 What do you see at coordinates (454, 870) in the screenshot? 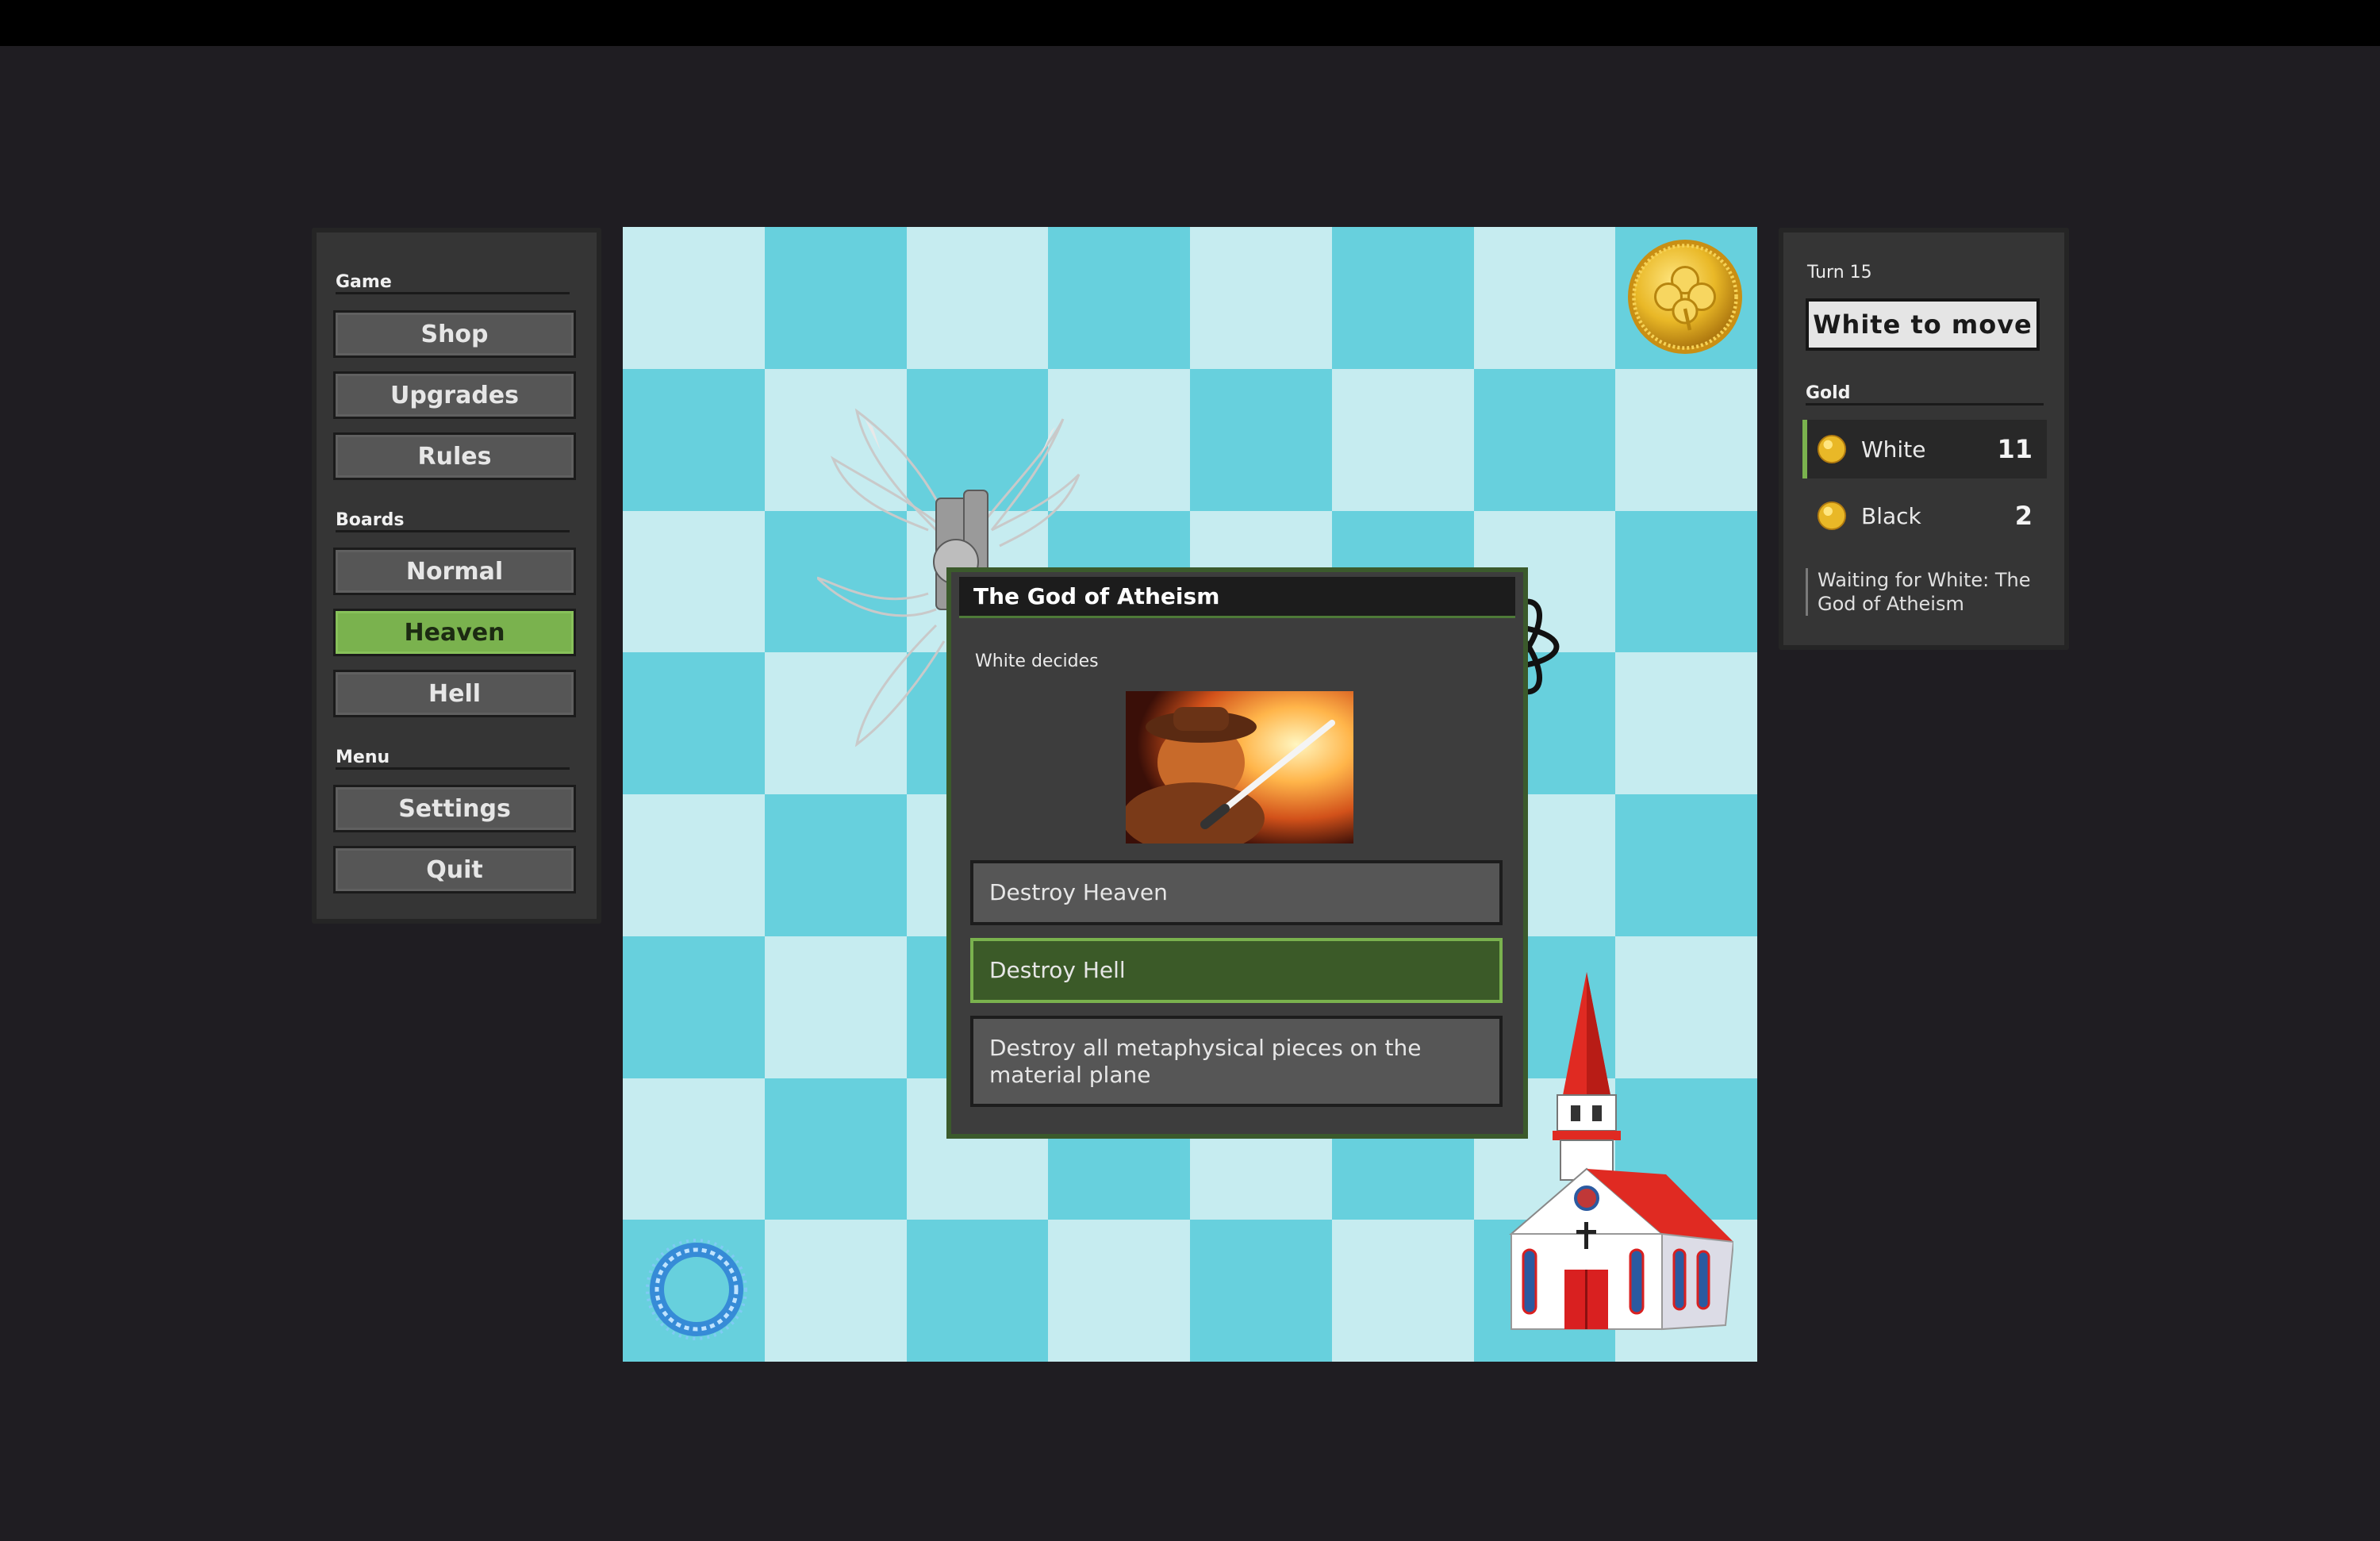
I see `quit-button: Quit` at bounding box center [454, 870].